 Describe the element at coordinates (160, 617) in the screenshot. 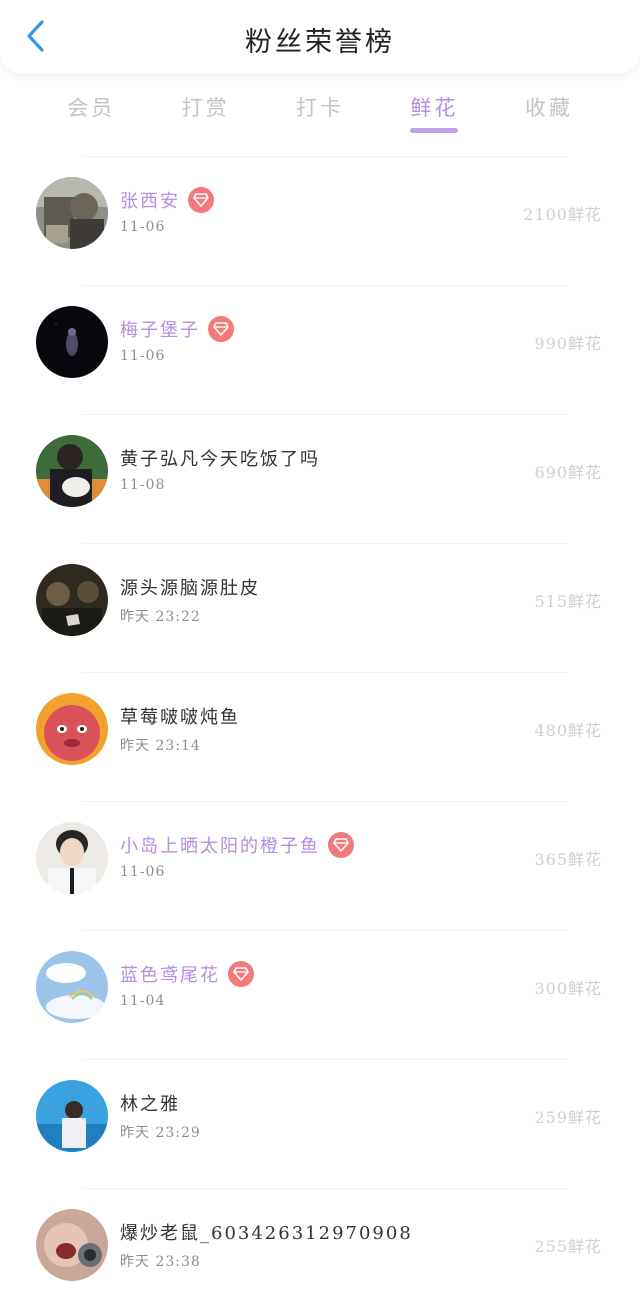

I see `timestamp: 昨天 23:22` at that location.